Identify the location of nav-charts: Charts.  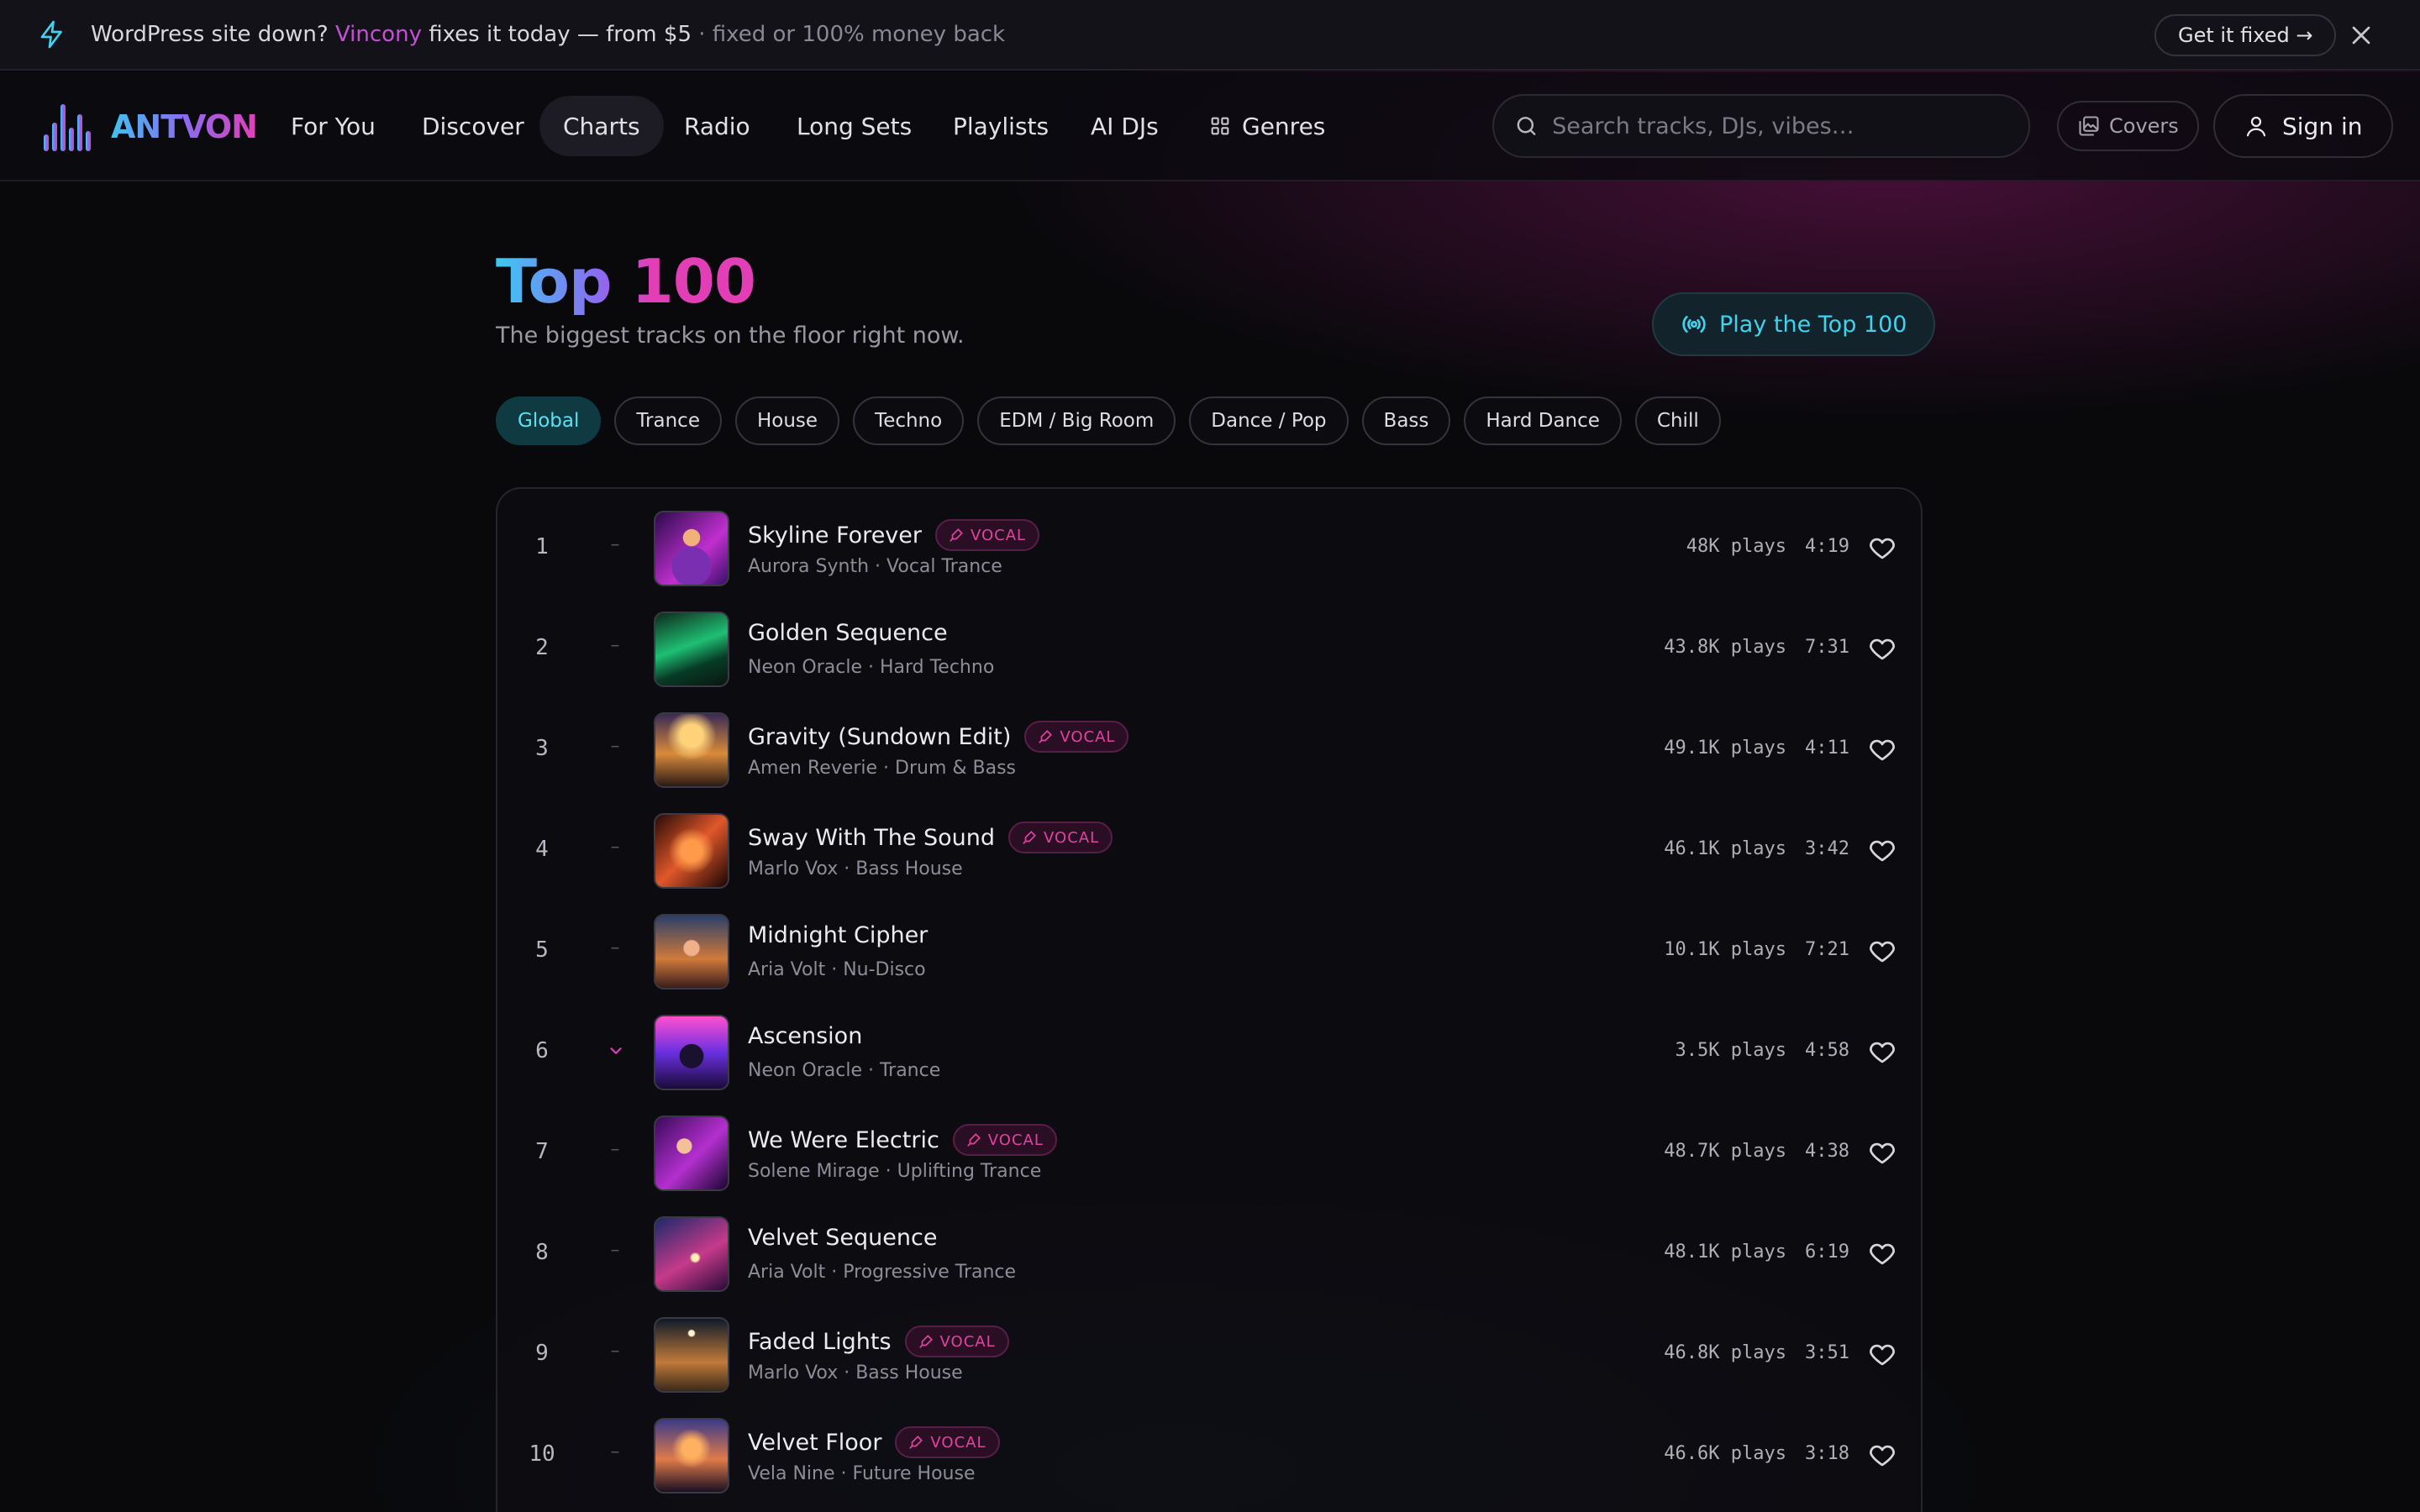
(601, 126).